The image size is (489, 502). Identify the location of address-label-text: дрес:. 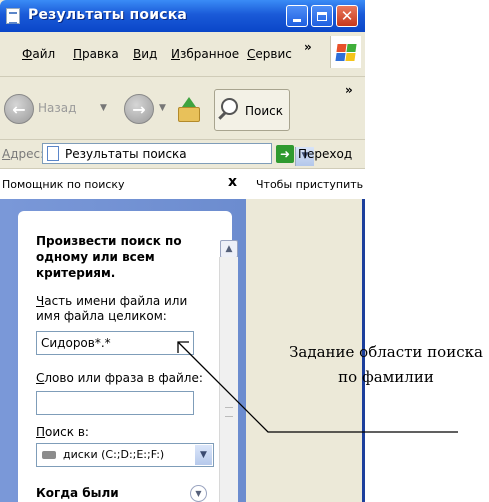
(27, 154).